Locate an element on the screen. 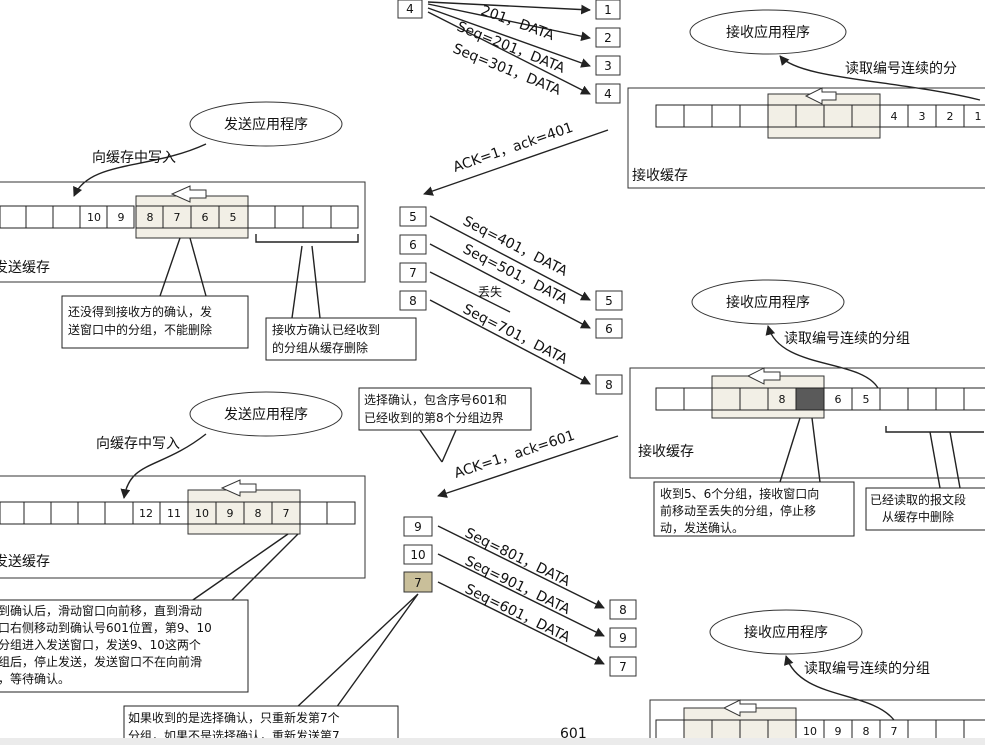 The height and width of the screenshot is (745, 985). recv-buffer-cells: 4 3 2 1 is located at coordinates (820, 116).